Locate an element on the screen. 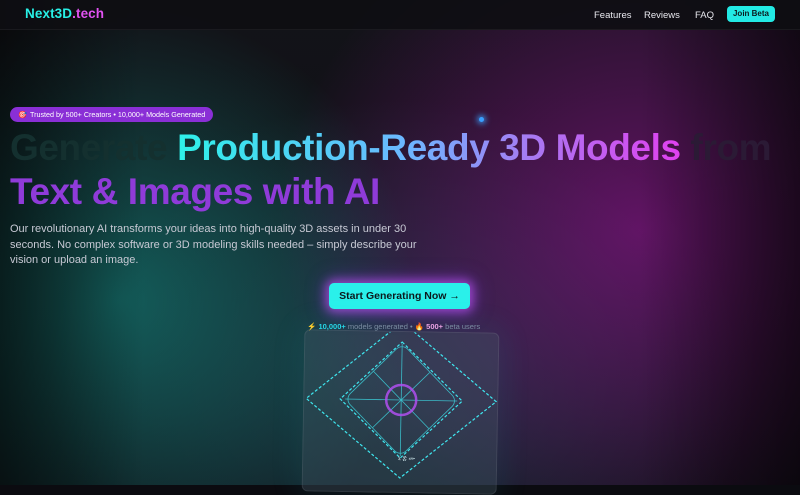 Image resolution: width=800 pixels, height=495 pixels. nav-link-faq: FAQ is located at coordinates (704, 15).